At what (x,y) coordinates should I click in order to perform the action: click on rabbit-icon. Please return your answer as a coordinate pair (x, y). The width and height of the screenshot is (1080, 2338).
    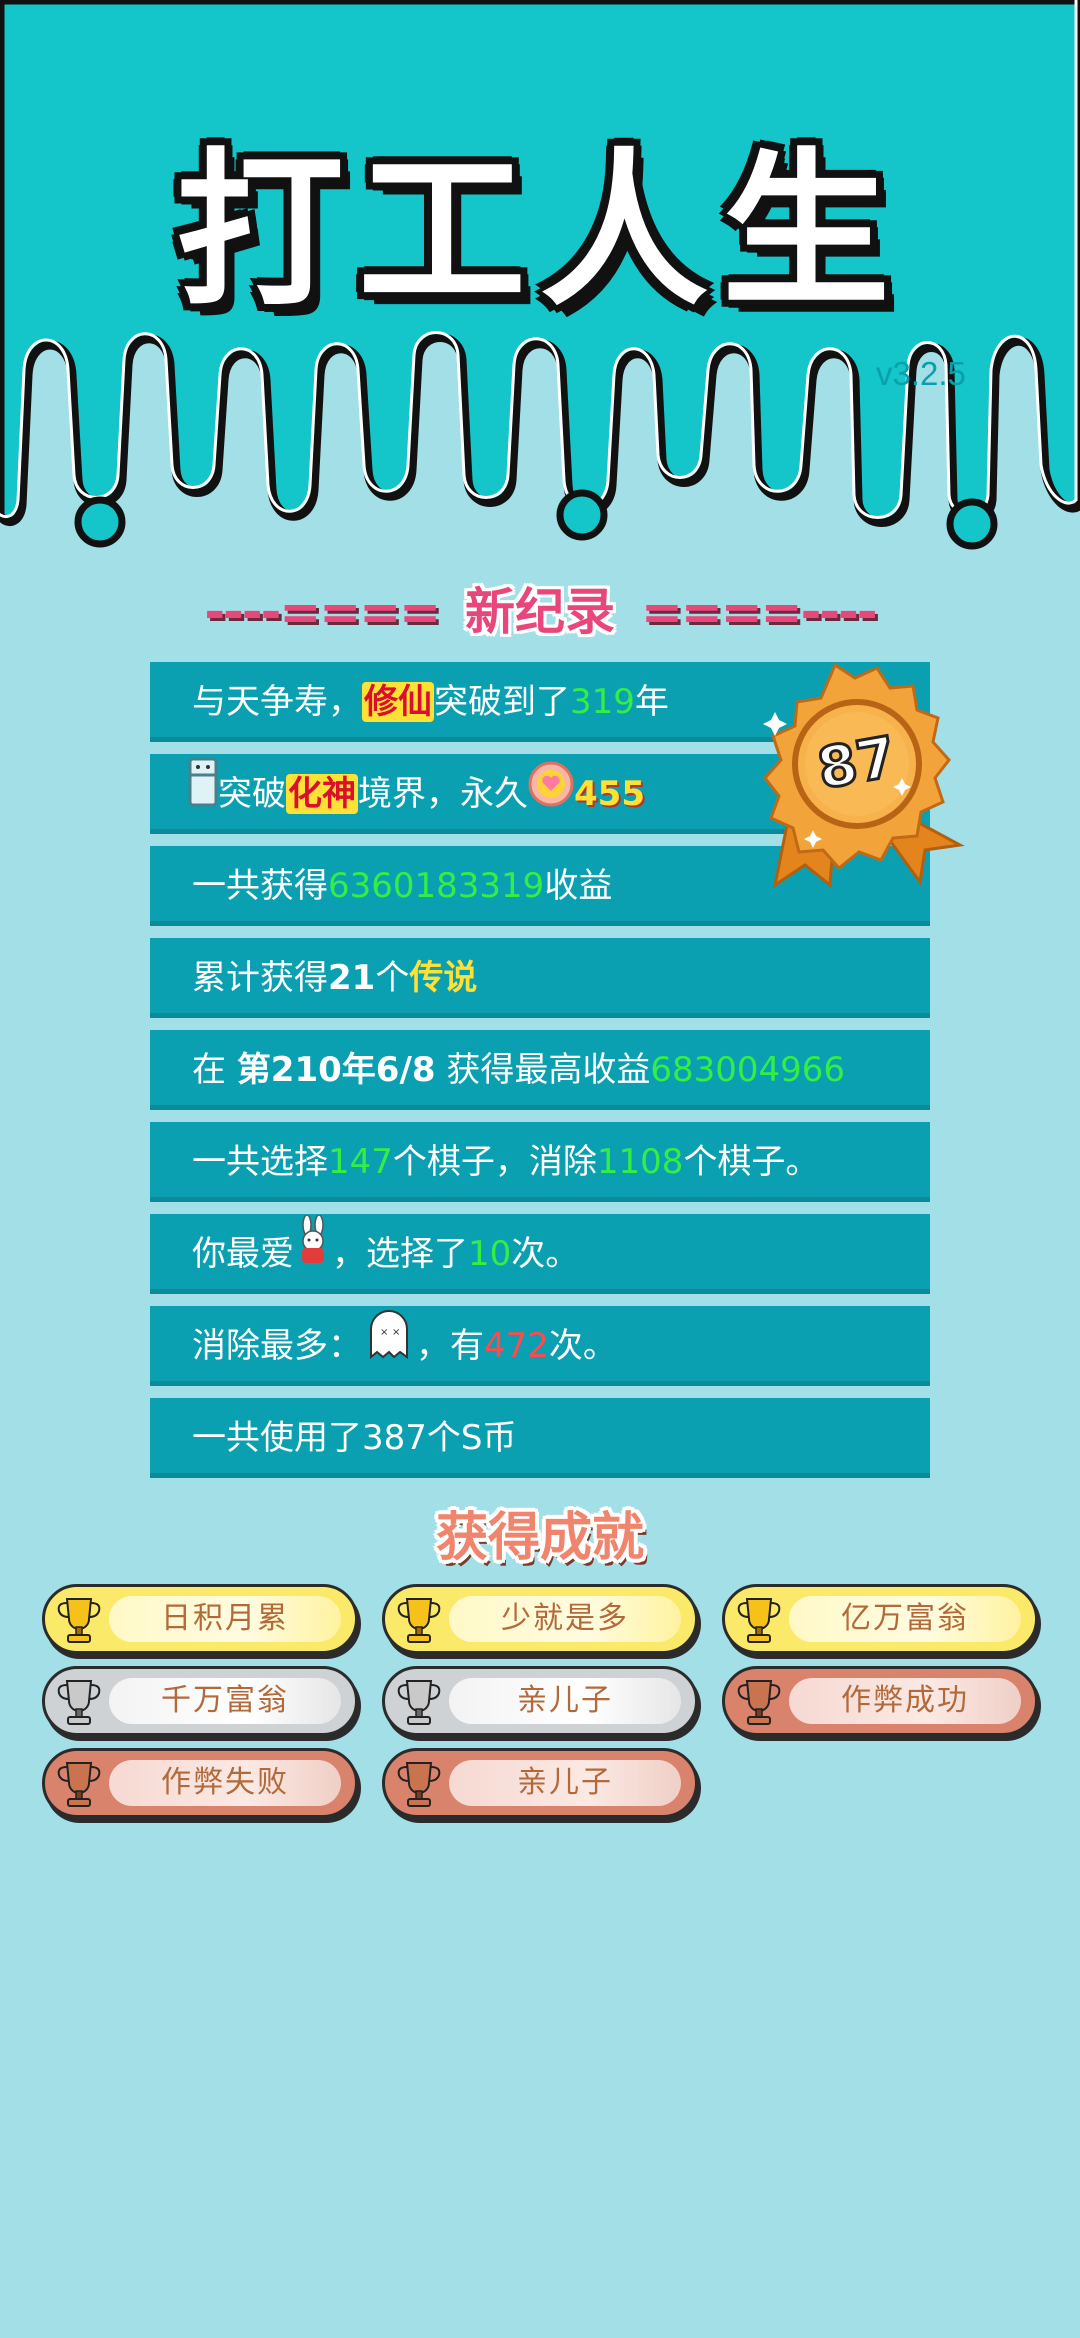
    Looking at the image, I should click on (313, 1255).